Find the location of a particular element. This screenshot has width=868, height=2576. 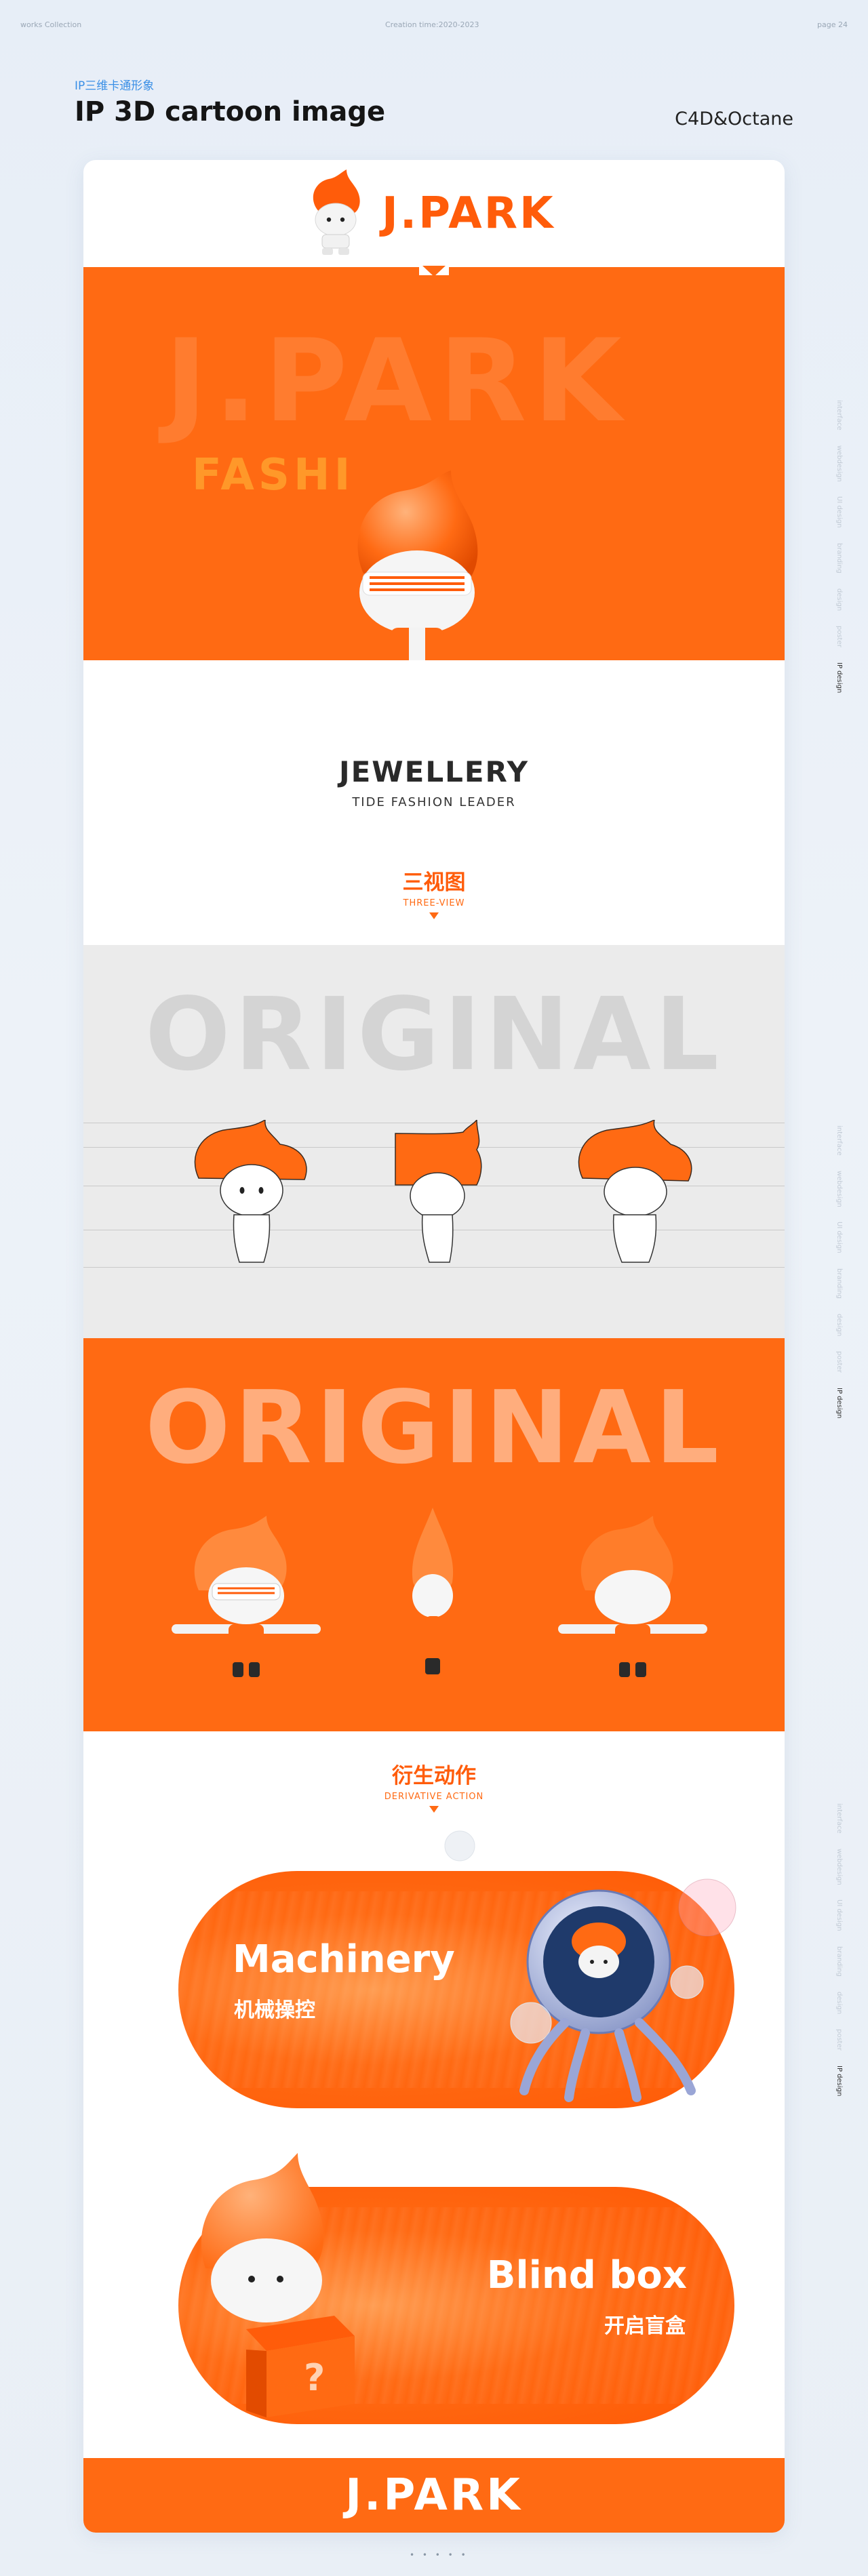

brand-logo-text: J.PARK is located at coordinates (468, 213).